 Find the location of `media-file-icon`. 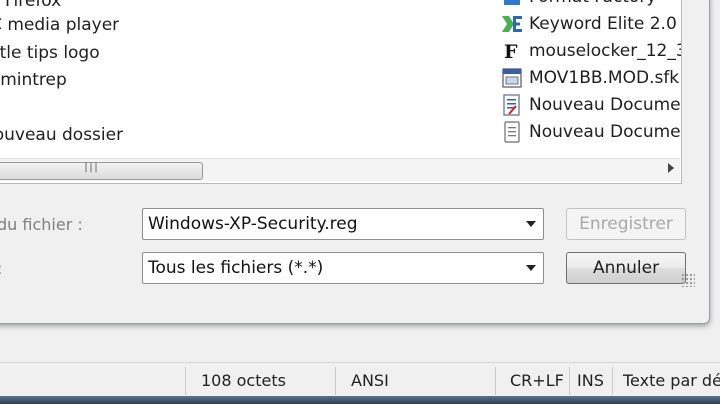

media-file-icon is located at coordinates (512, 78).